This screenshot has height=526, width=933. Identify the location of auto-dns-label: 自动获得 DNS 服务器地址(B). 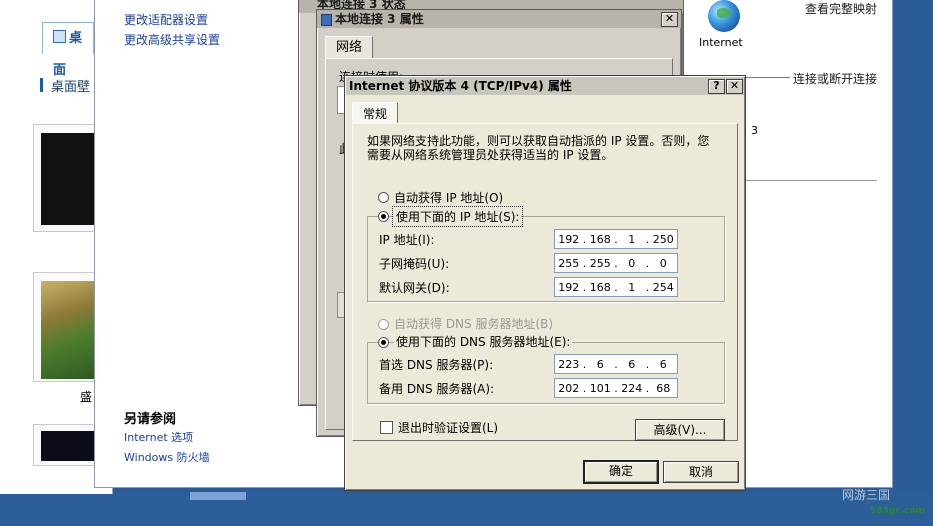
(473, 323).